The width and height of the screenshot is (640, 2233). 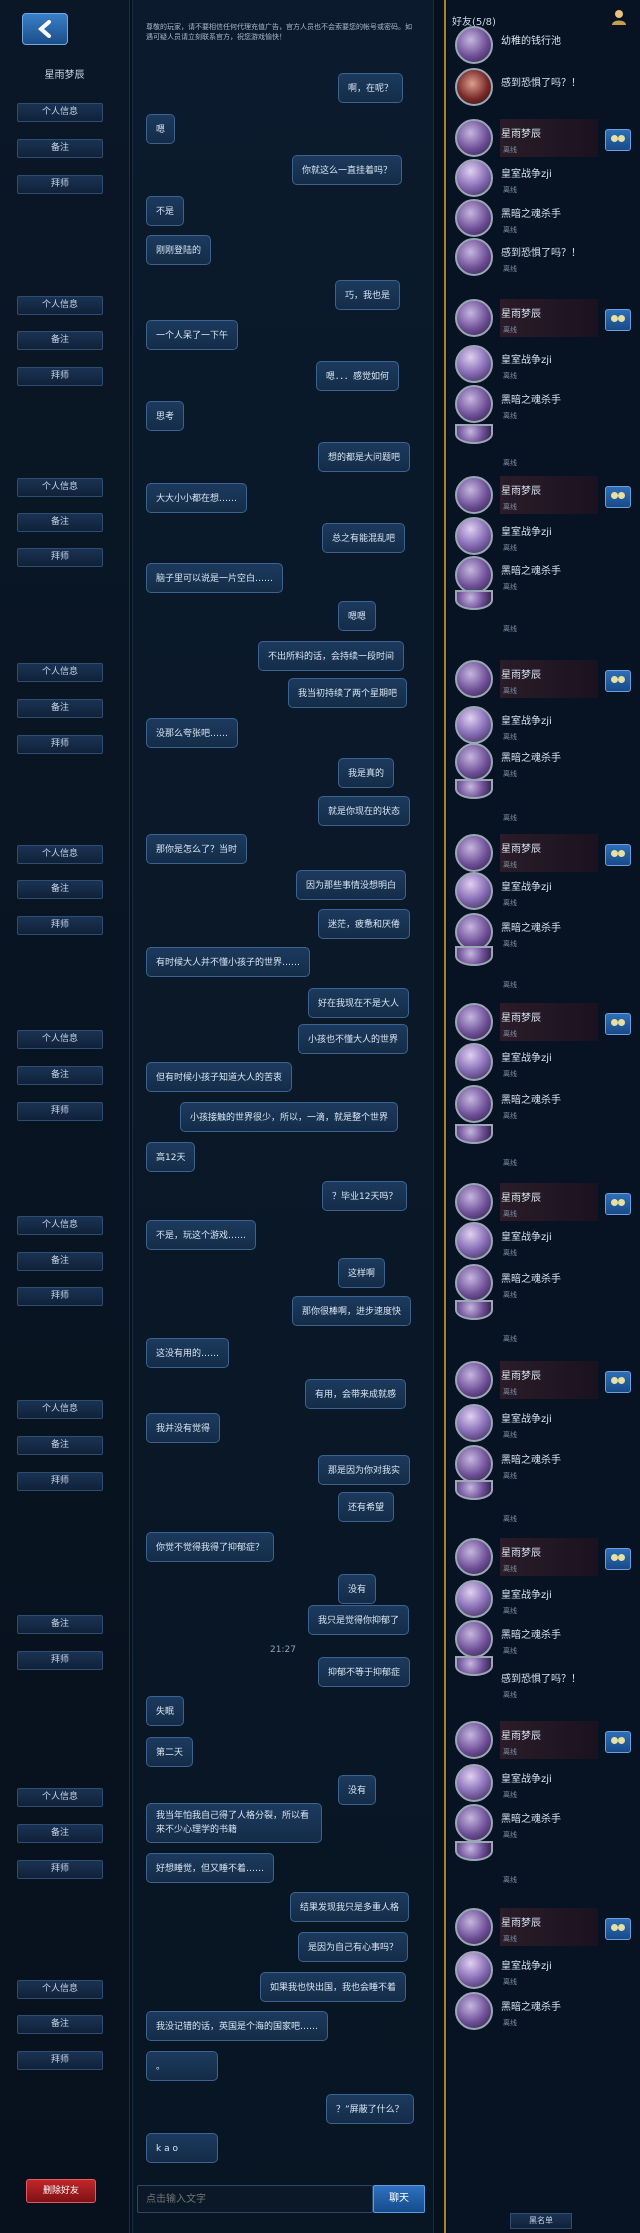 What do you see at coordinates (61, 2191) in the screenshot?
I see `delete-friend-button: 删除好友` at bounding box center [61, 2191].